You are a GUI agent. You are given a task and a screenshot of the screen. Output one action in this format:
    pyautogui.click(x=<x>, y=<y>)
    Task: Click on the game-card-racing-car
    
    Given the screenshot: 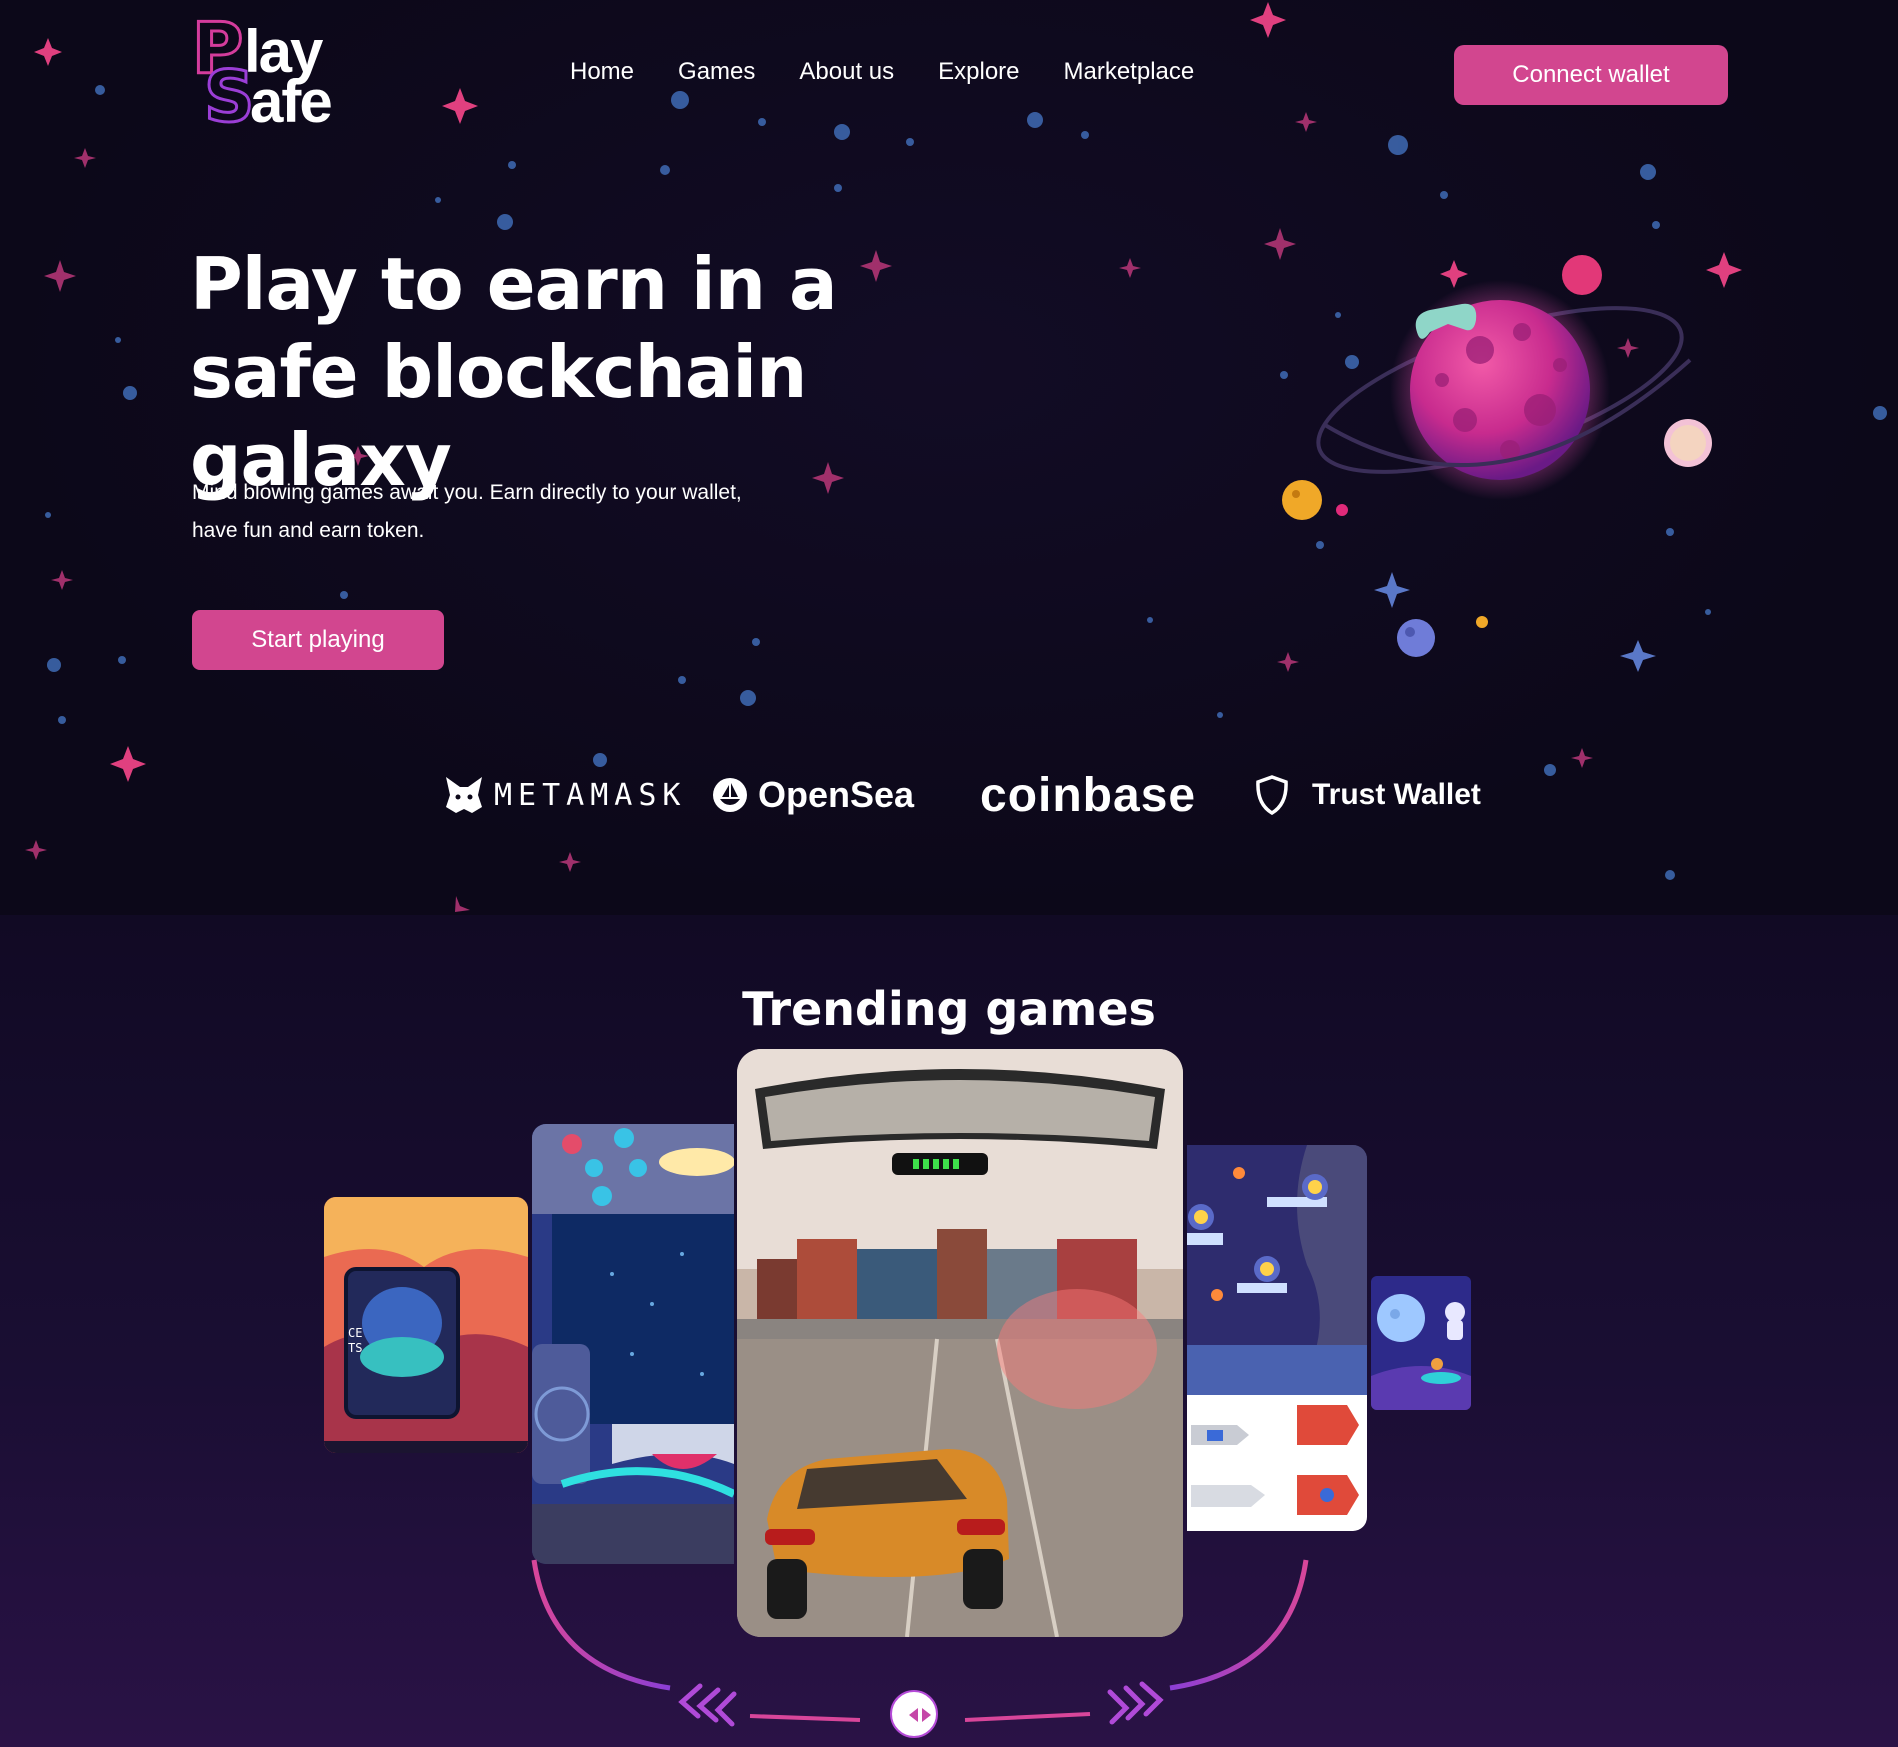 What is the action you would take?
    pyautogui.click(x=960, y=1343)
    